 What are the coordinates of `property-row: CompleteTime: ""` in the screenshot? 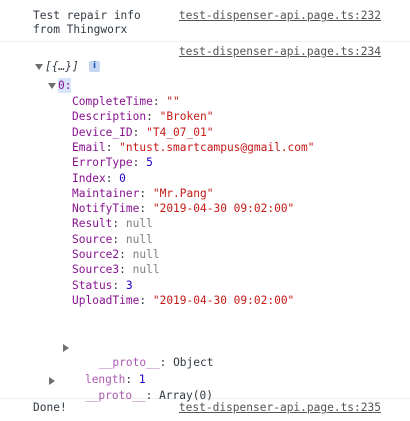 It's located at (126, 101).